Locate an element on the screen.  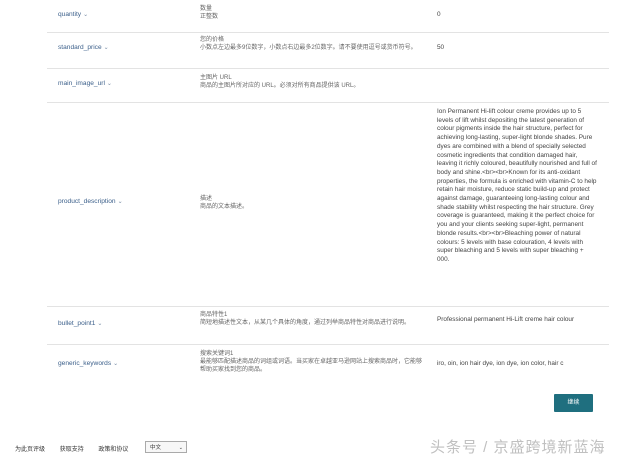
field-name-label: standard_price is located at coordinates (80, 47).